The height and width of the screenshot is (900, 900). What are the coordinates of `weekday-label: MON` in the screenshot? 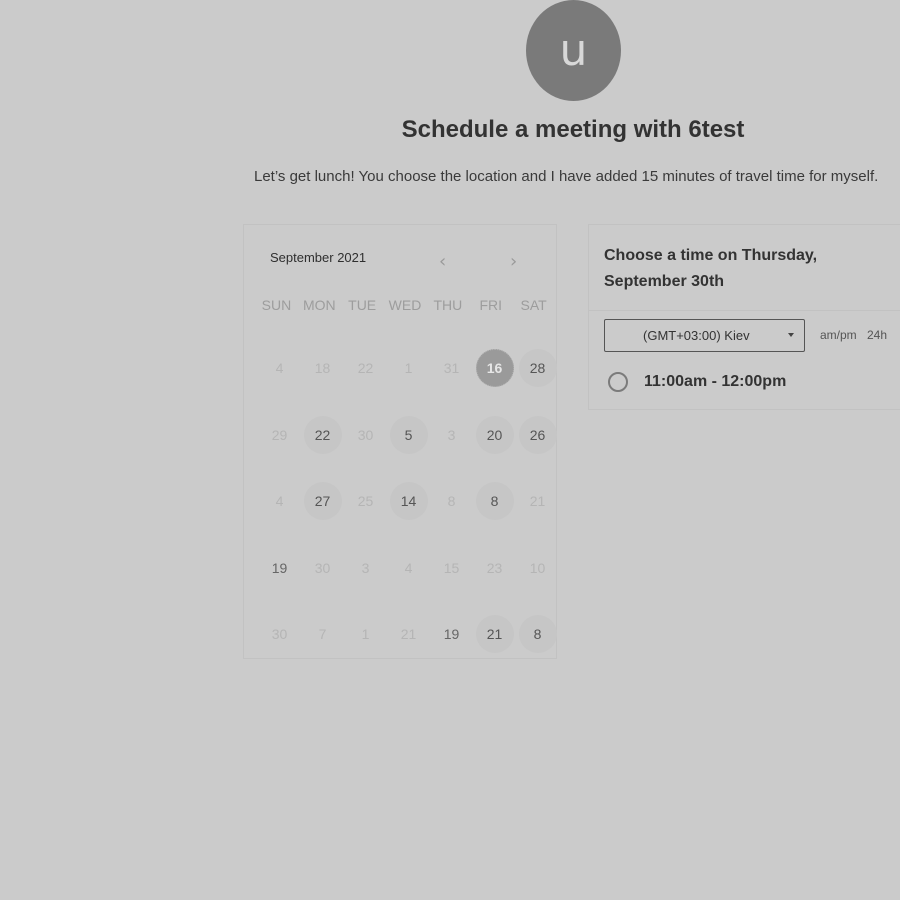 It's located at (319, 305).